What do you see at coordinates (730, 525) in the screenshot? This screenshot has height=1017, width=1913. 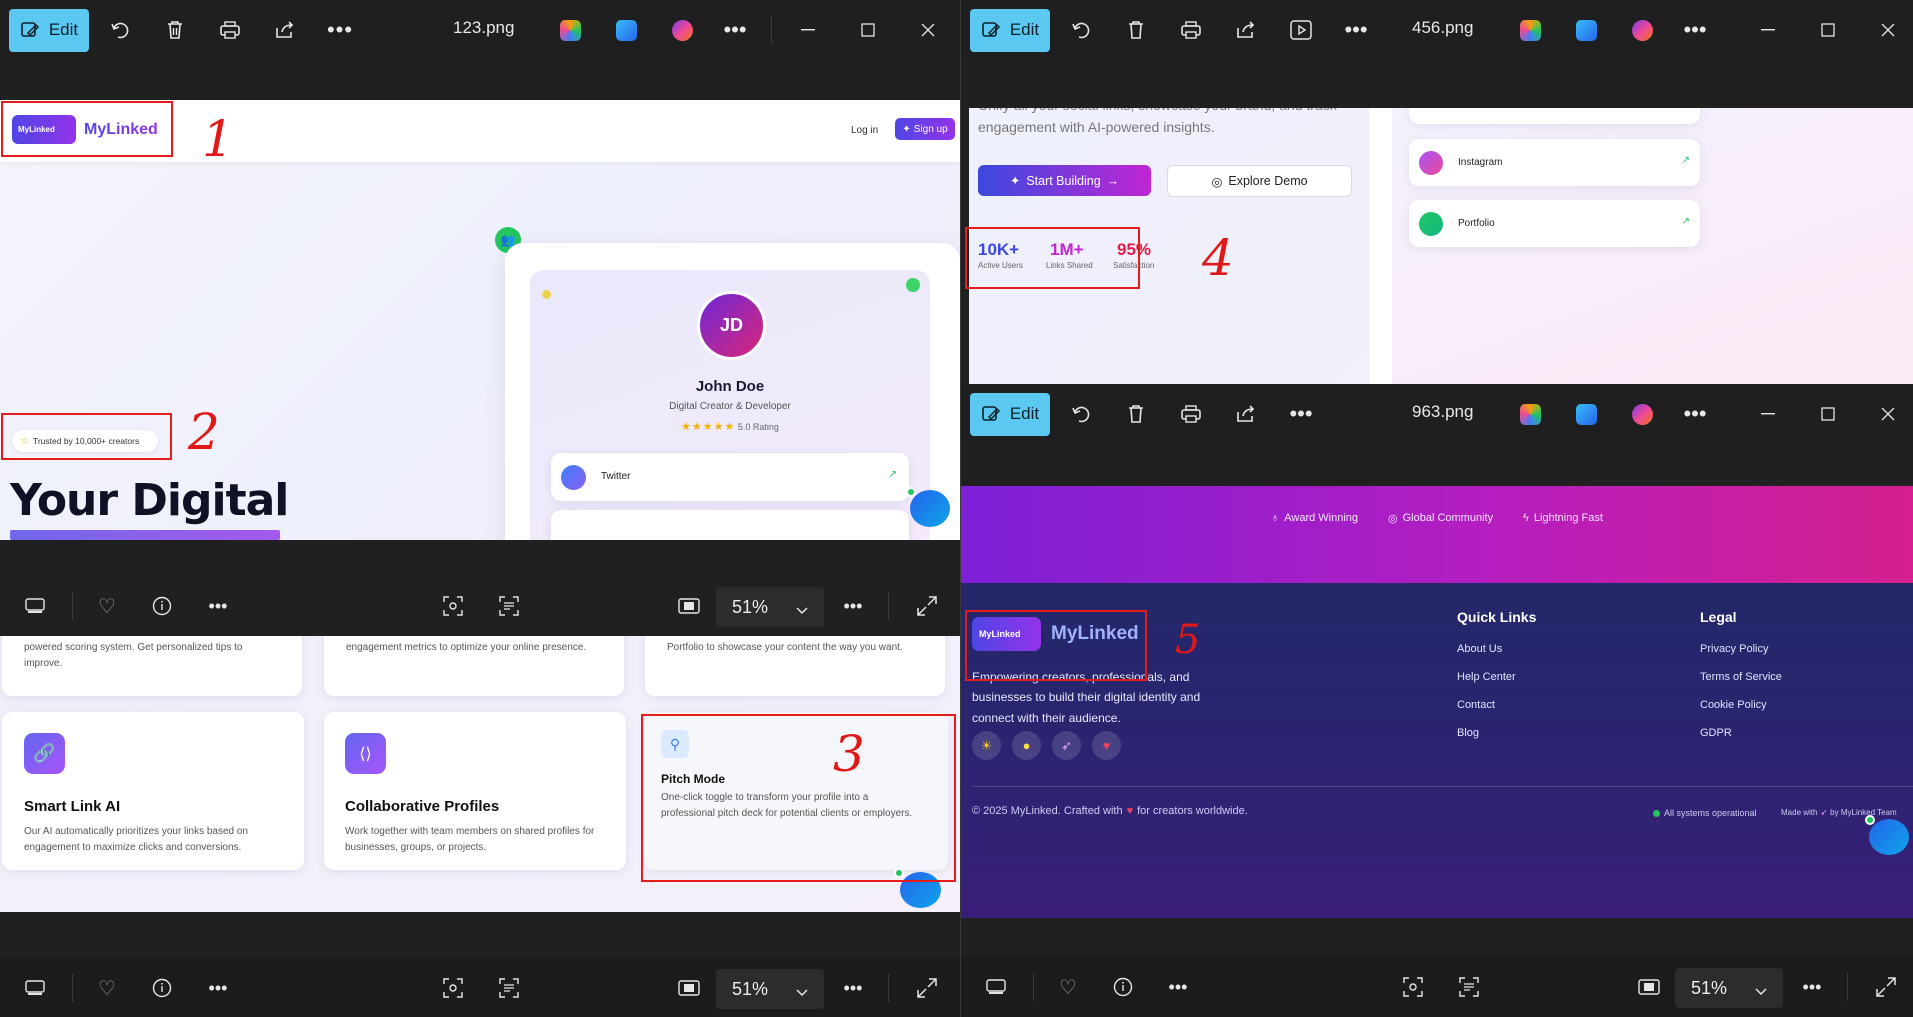 I see `link-item-partial` at bounding box center [730, 525].